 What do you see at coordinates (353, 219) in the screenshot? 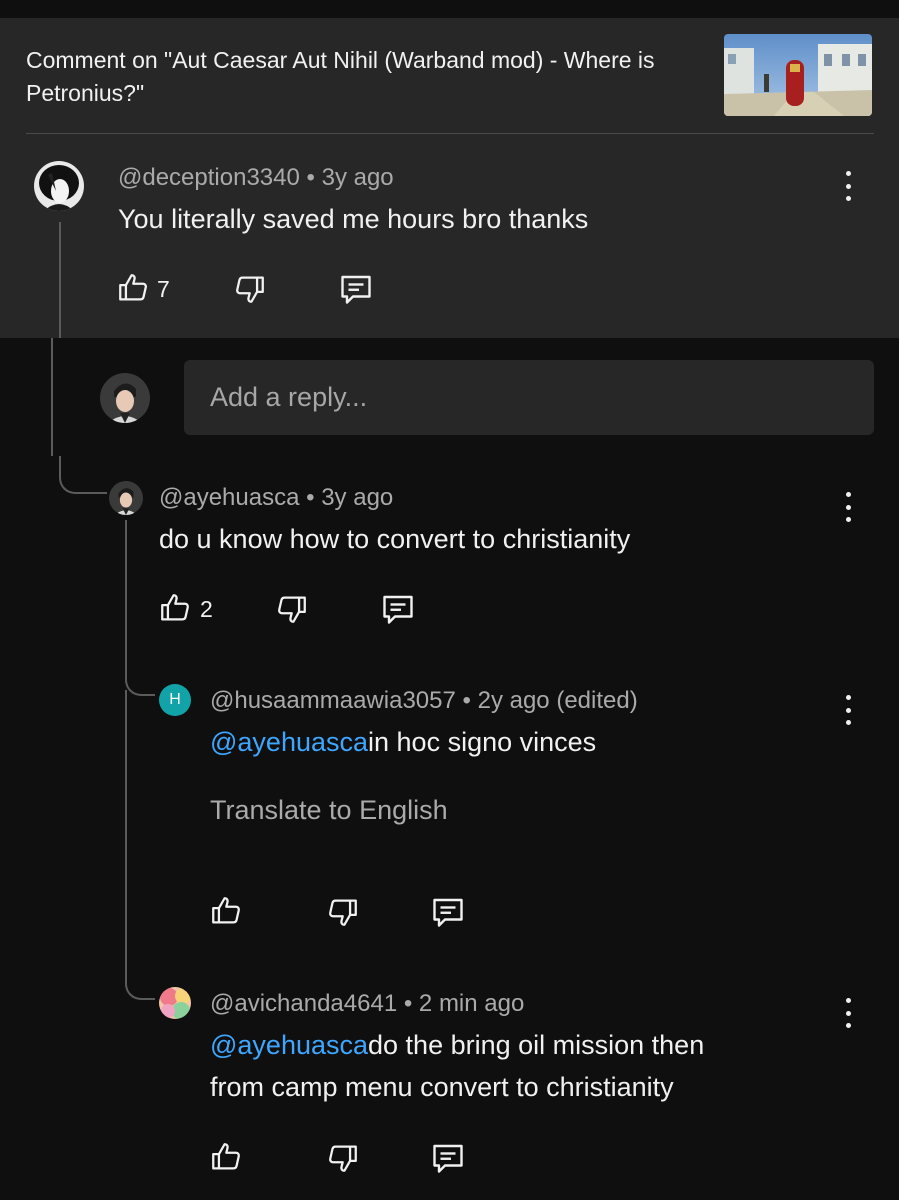
I see `comment-text: You literally saved me hours bro thanks` at bounding box center [353, 219].